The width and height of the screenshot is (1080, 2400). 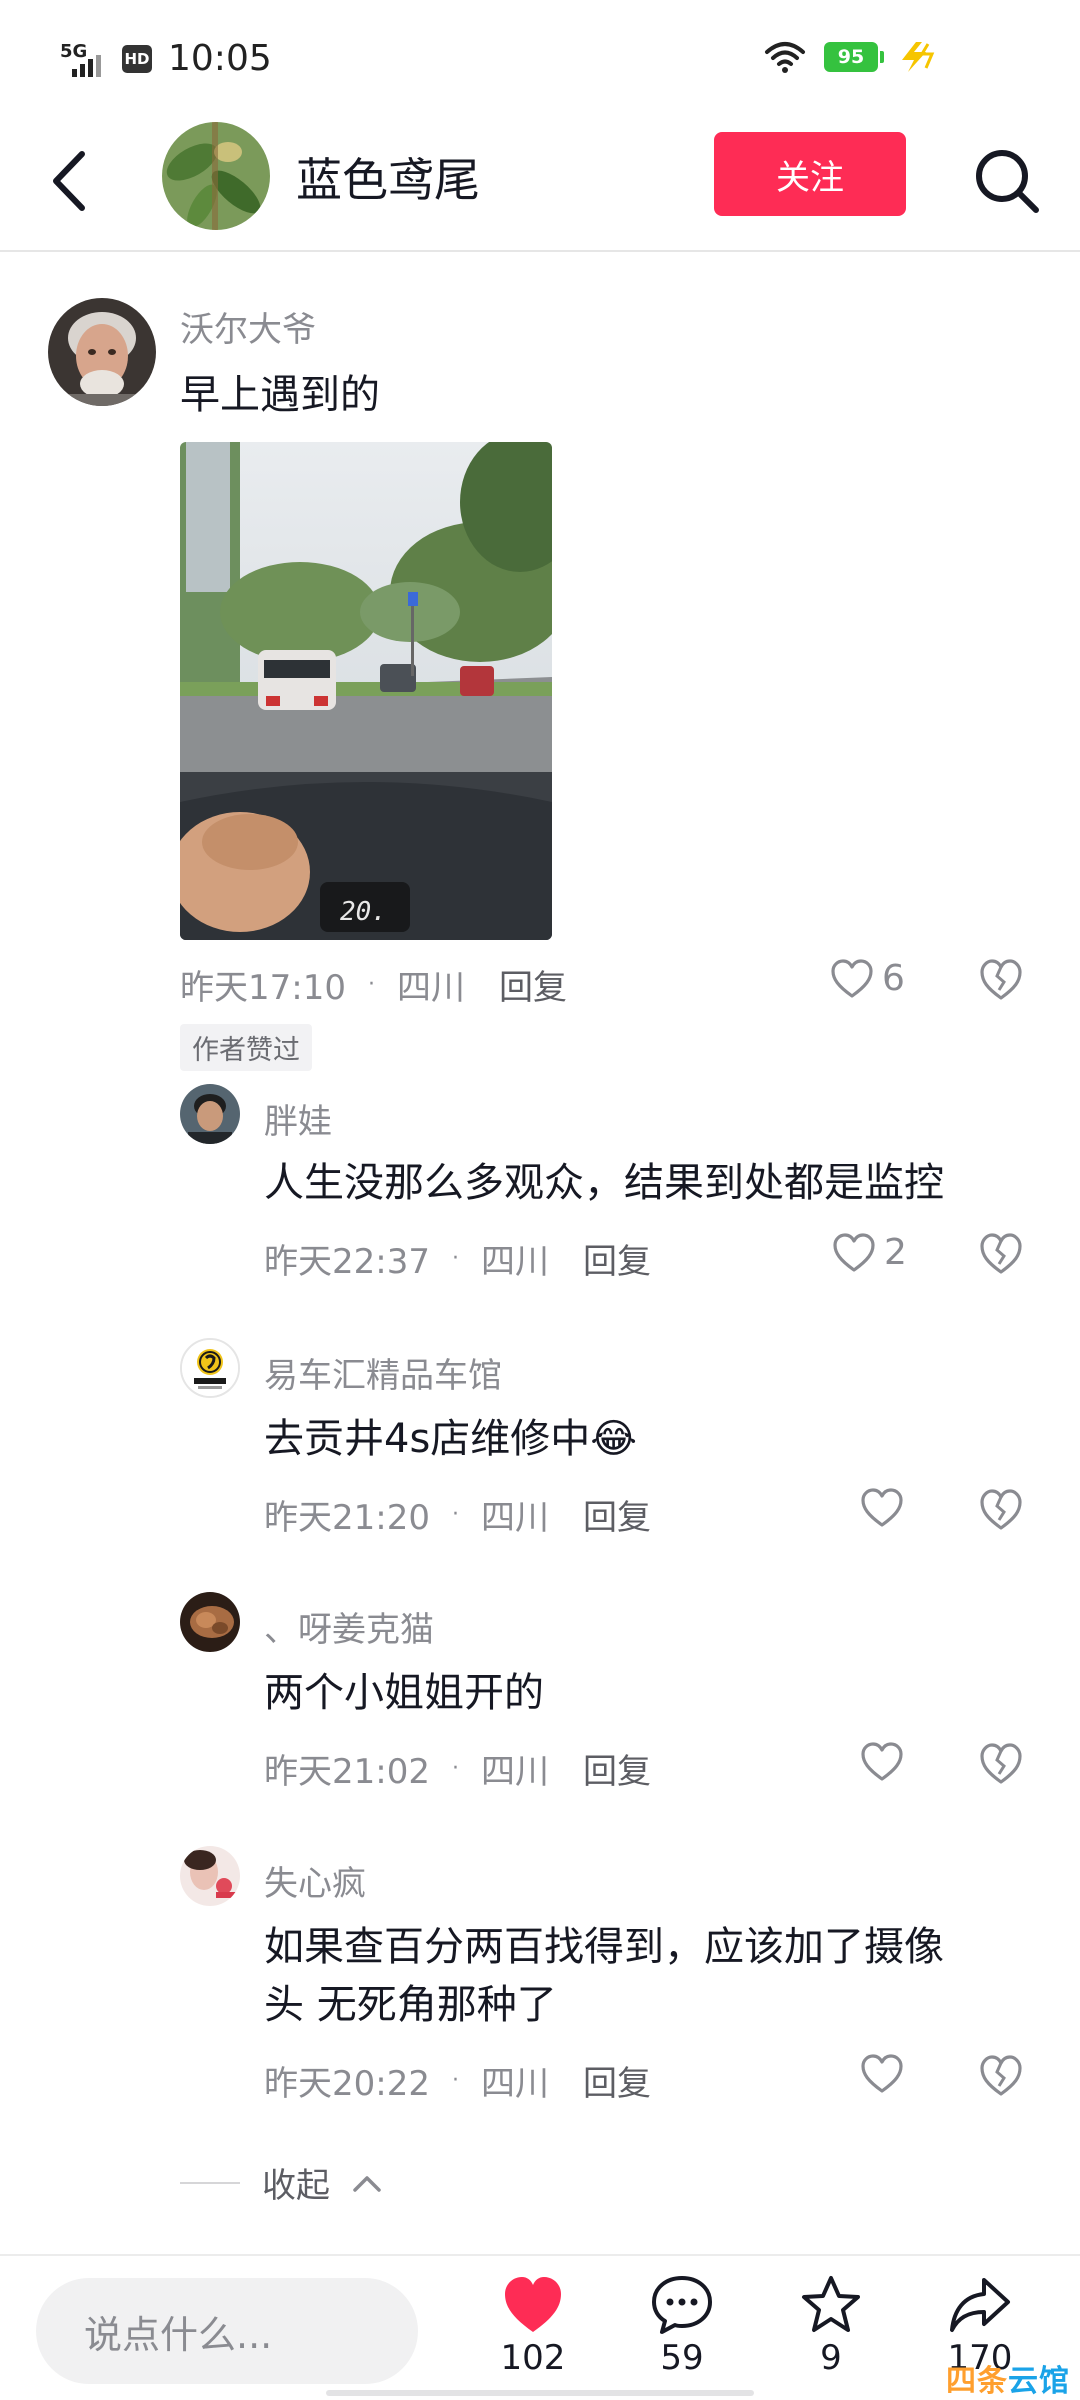 I want to click on status-bar: 5G HD 10:05 95, so click(x=540, y=55).